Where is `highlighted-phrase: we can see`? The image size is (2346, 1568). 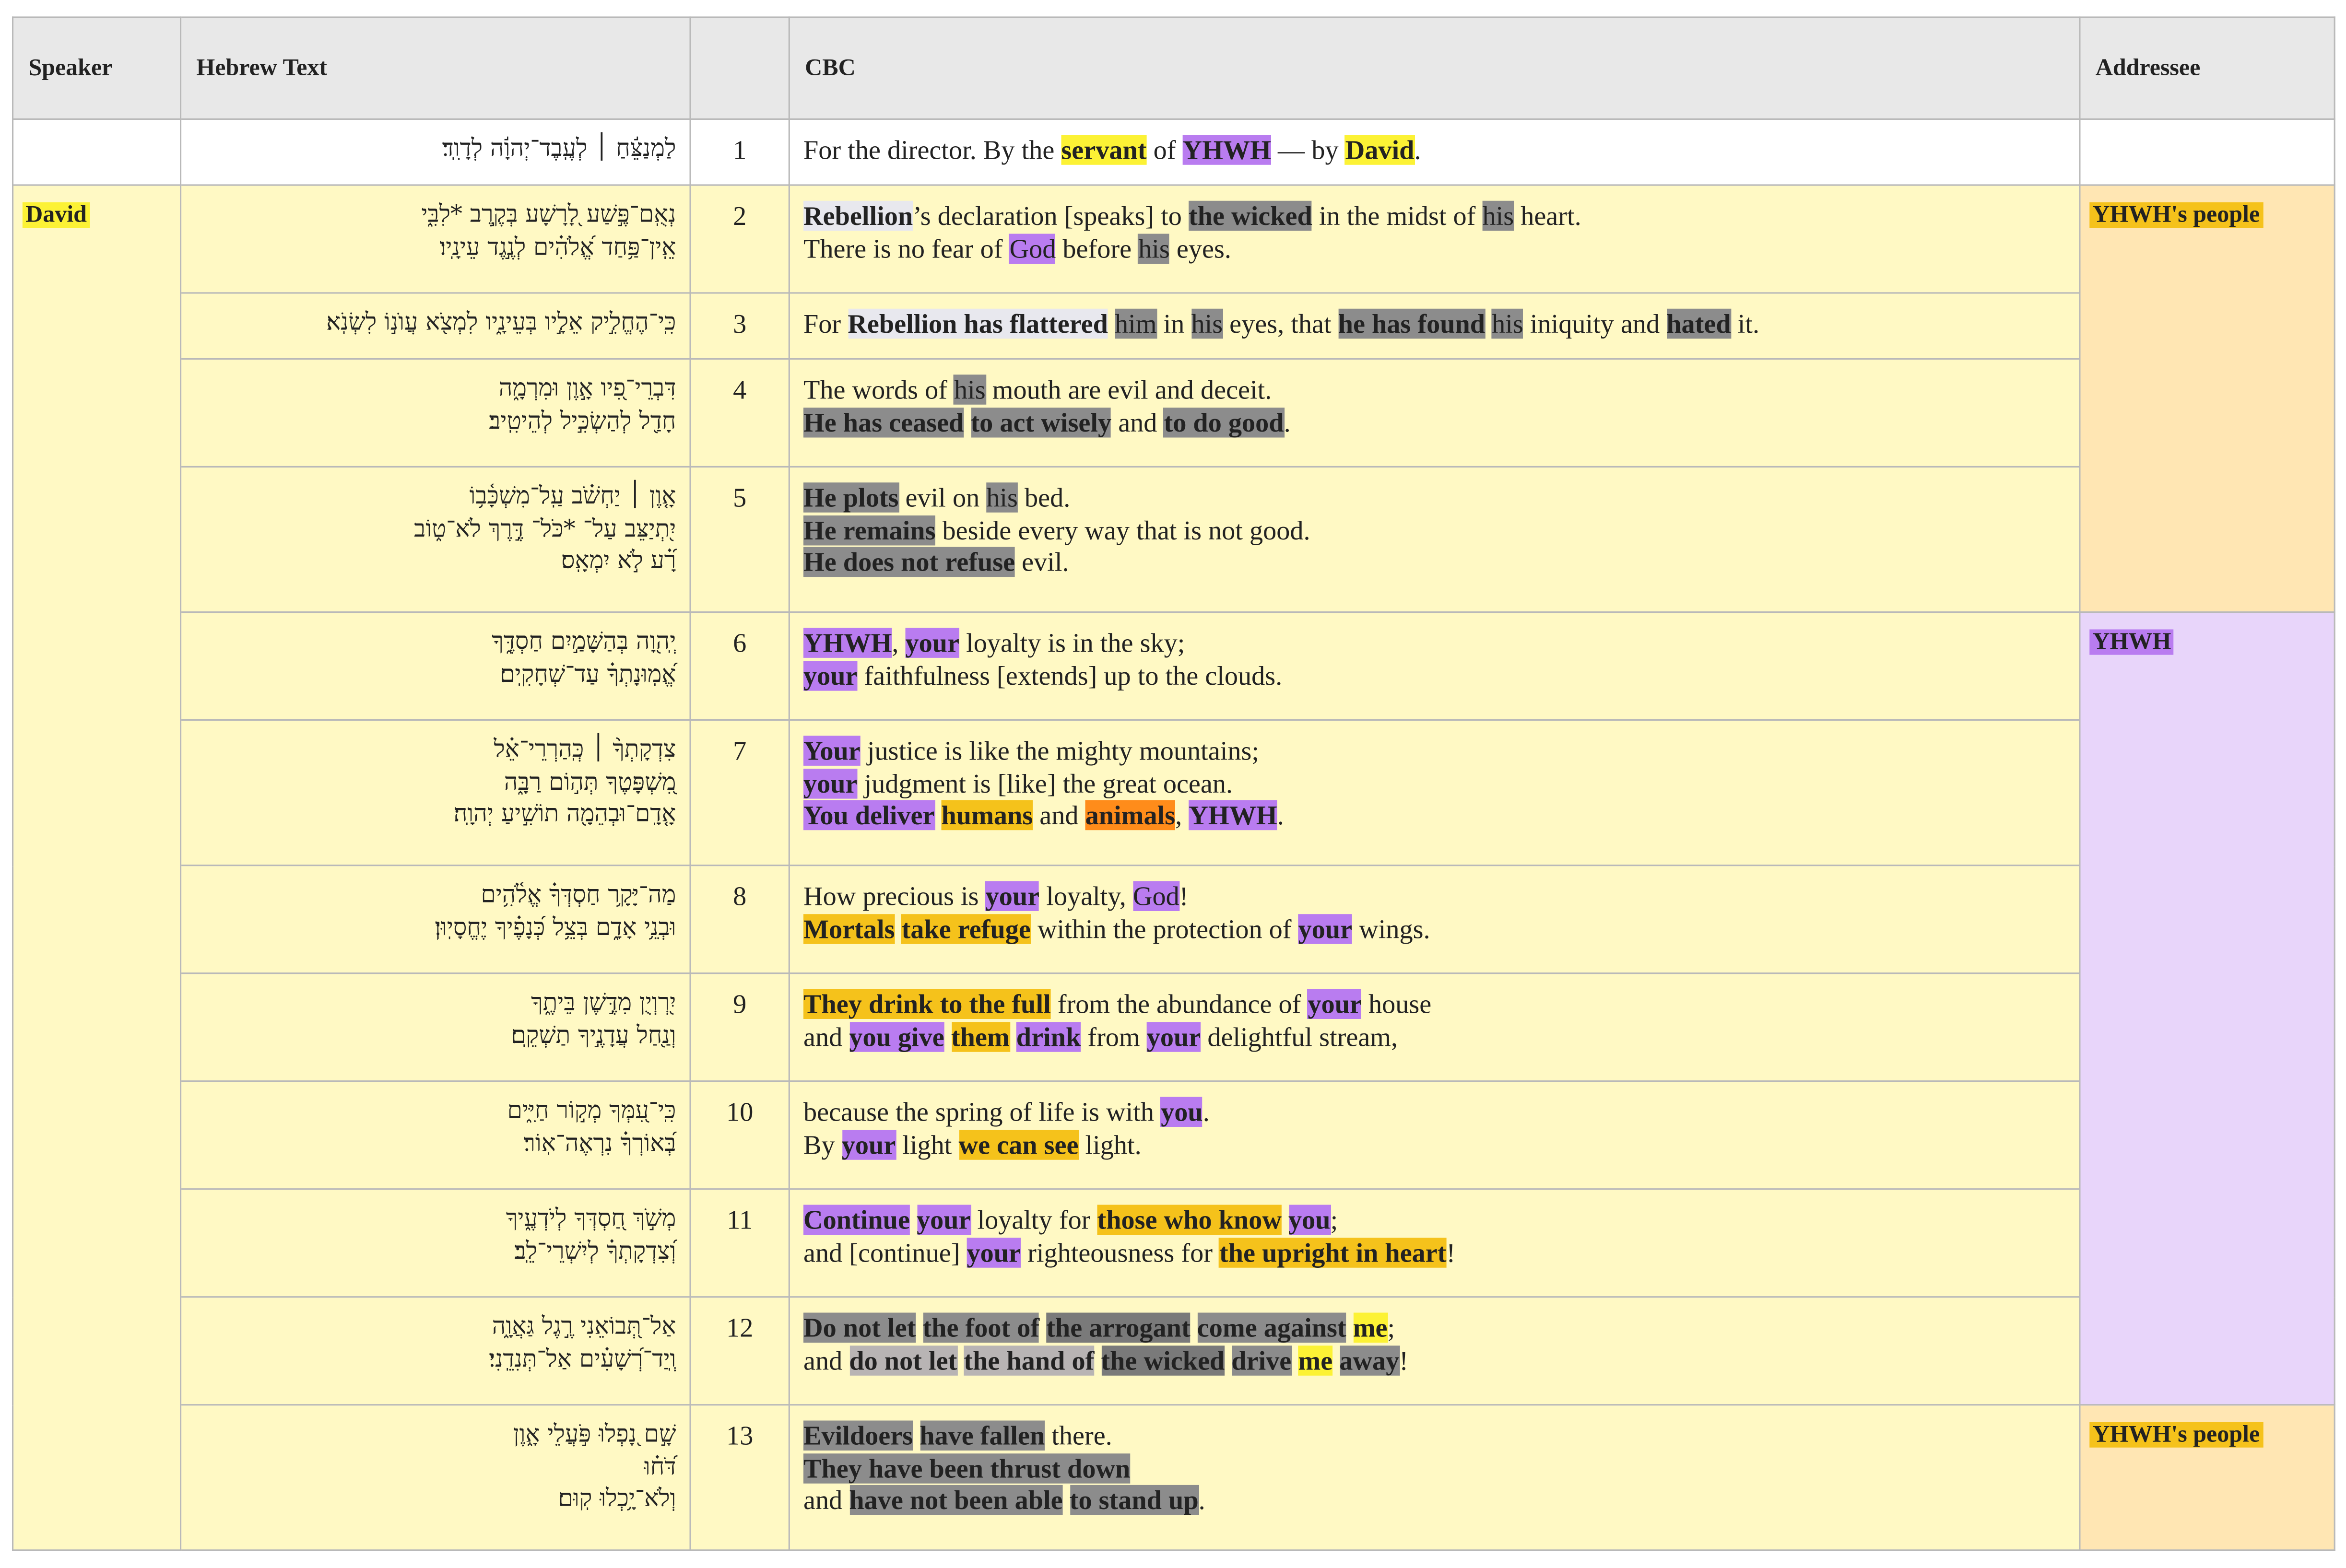
highlighted-phrase: we can see is located at coordinates (1019, 1144).